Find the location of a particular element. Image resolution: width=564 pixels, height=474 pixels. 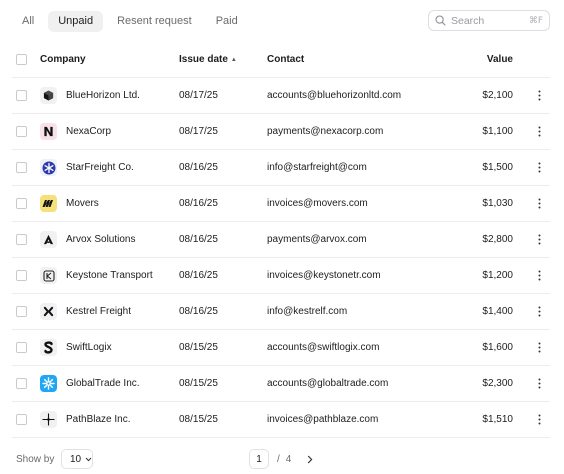

header-issue-date-label: Issue date is located at coordinates (203, 59).